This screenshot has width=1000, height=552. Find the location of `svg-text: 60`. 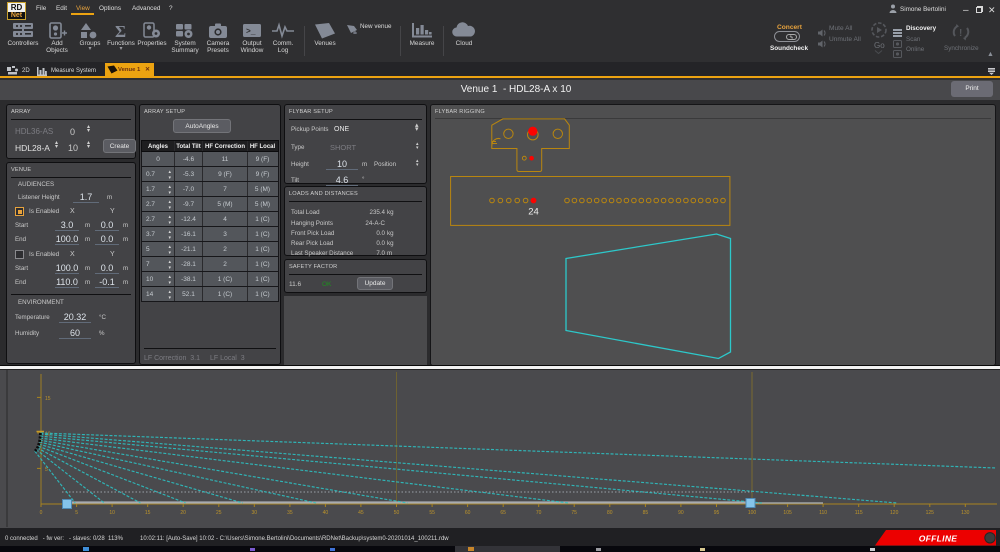

svg-text: 60 is located at coordinates (468, 513).